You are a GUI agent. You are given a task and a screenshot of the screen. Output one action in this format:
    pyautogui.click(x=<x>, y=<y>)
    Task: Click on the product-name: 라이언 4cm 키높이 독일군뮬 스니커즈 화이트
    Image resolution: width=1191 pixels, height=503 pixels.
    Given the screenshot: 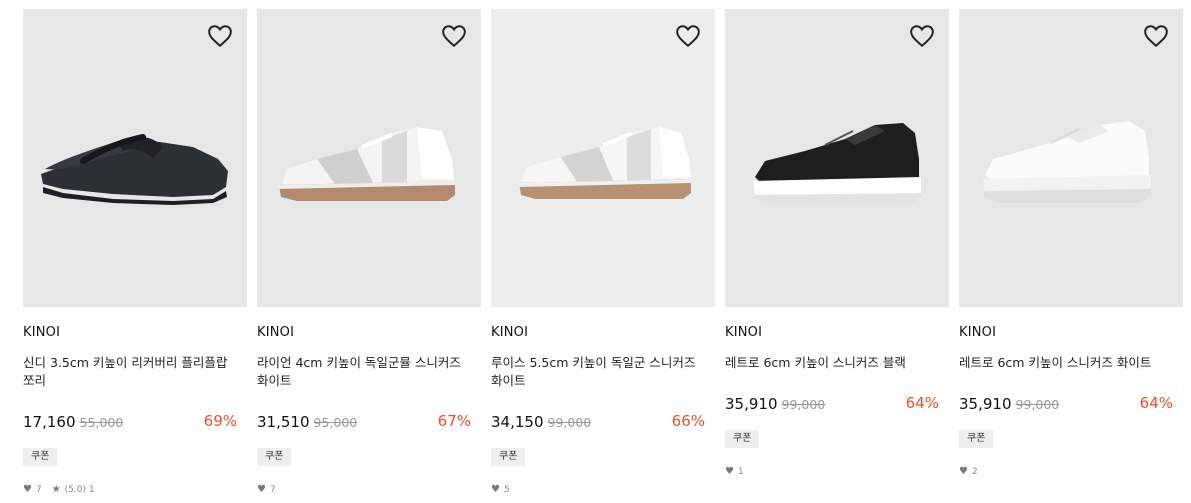 What is the action you would take?
    pyautogui.click(x=365, y=372)
    